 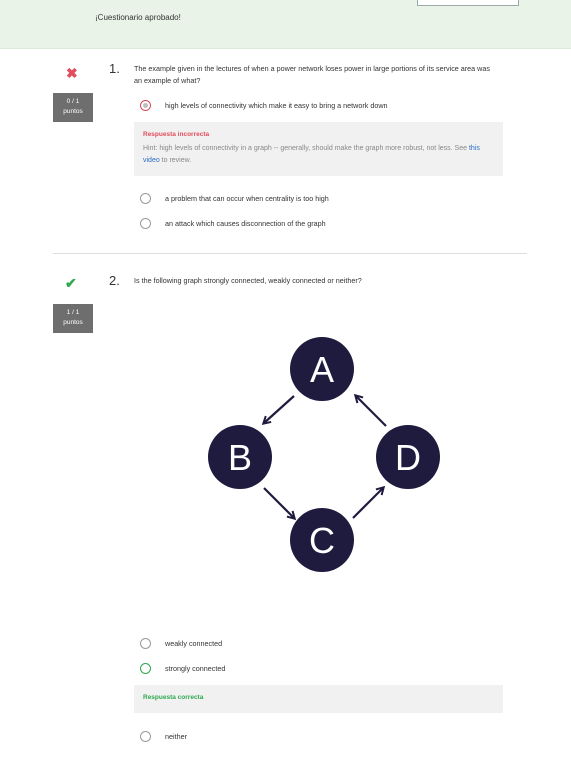 I want to click on question-divider, so click(x=290, y=253).